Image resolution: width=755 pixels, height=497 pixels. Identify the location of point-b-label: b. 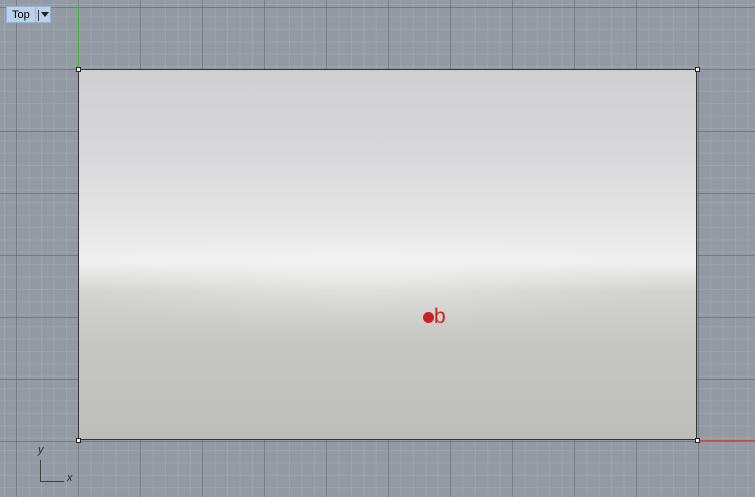
(440, 316).